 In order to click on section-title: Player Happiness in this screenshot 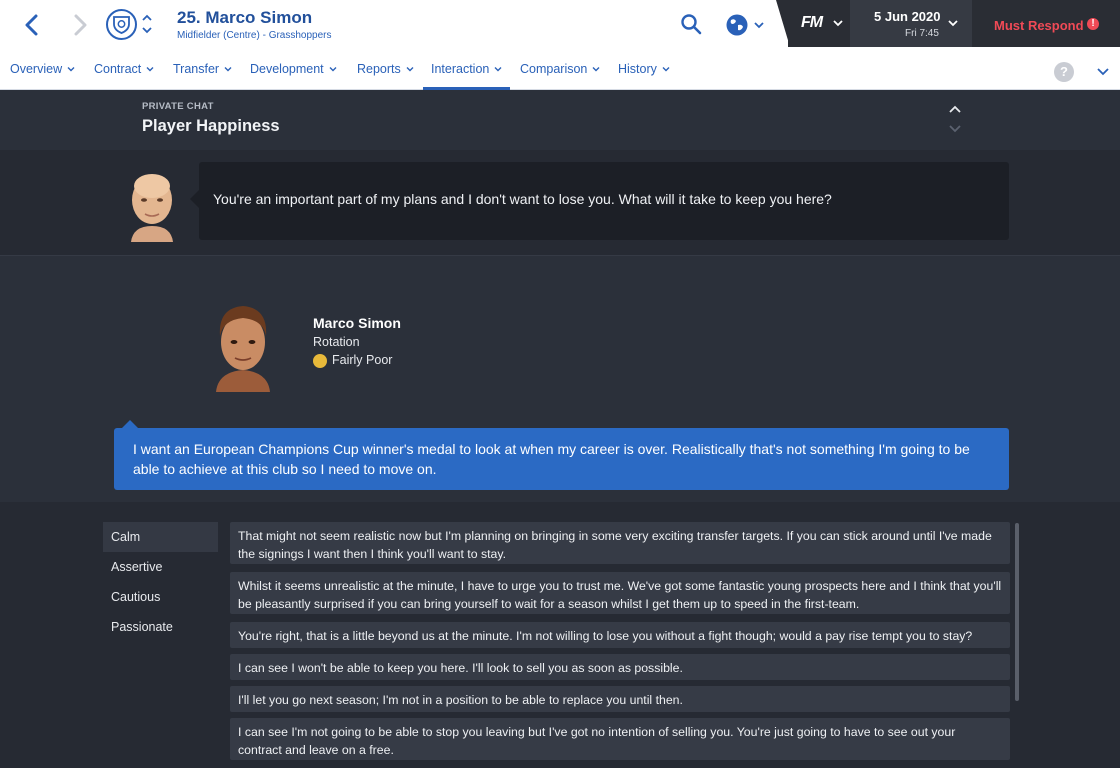, I will do `click(211, 126)`.